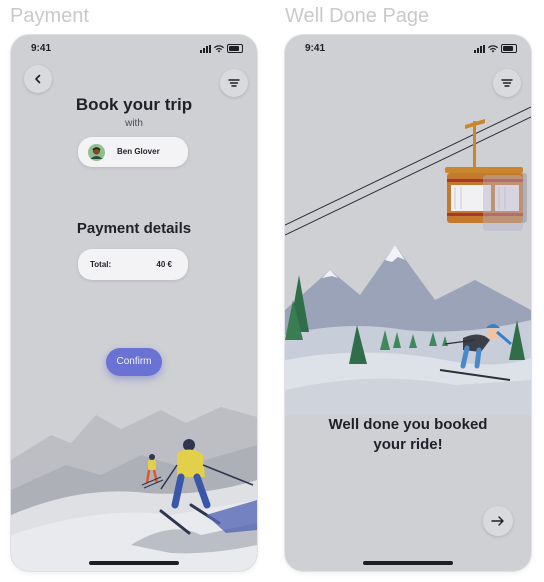  I want to click on total-card: Total: 40 €, so click(133, 264).